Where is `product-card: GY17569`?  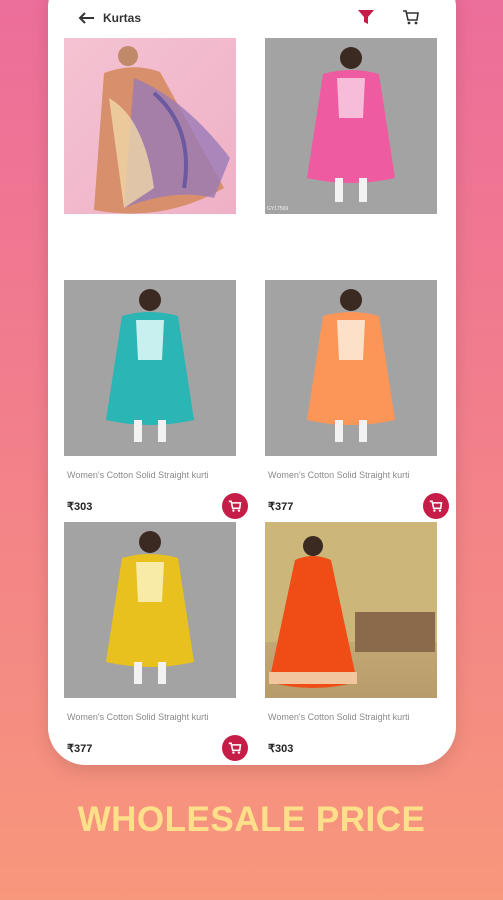 product-card: GY17569 is located at coordinates (343, 160).